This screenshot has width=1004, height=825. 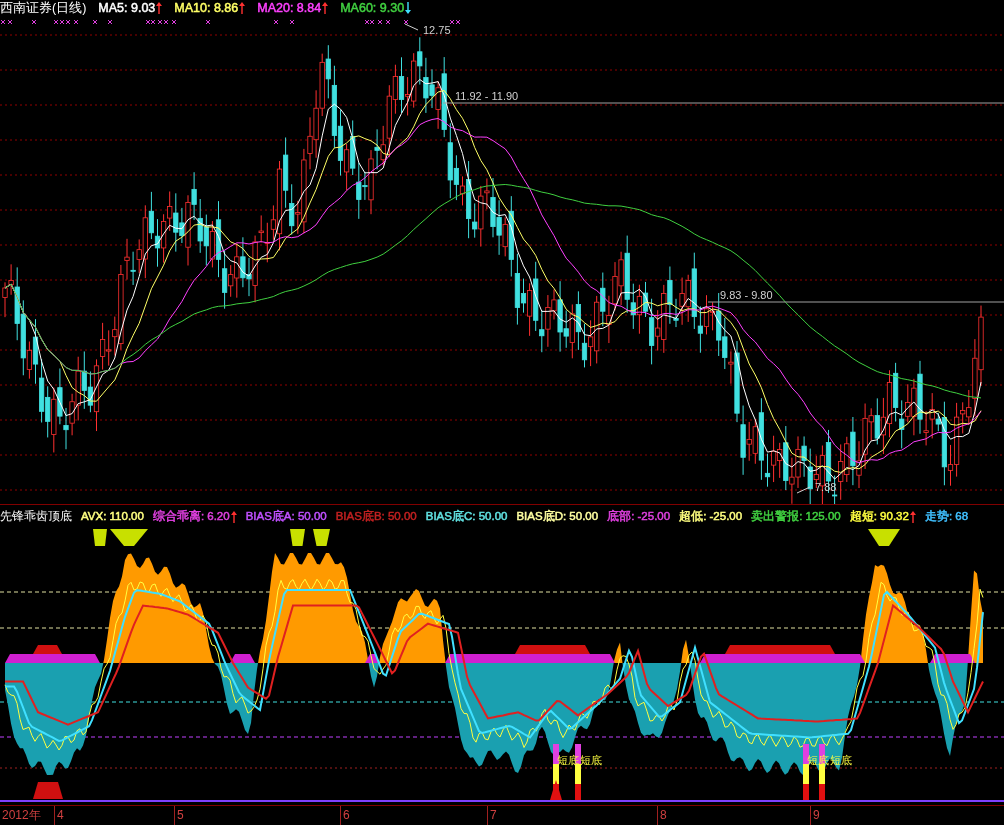 What do you see at coordinates (21, 815) in the screenshot?
I see `axis-label: 2012年` at bounding box center [21, 815].